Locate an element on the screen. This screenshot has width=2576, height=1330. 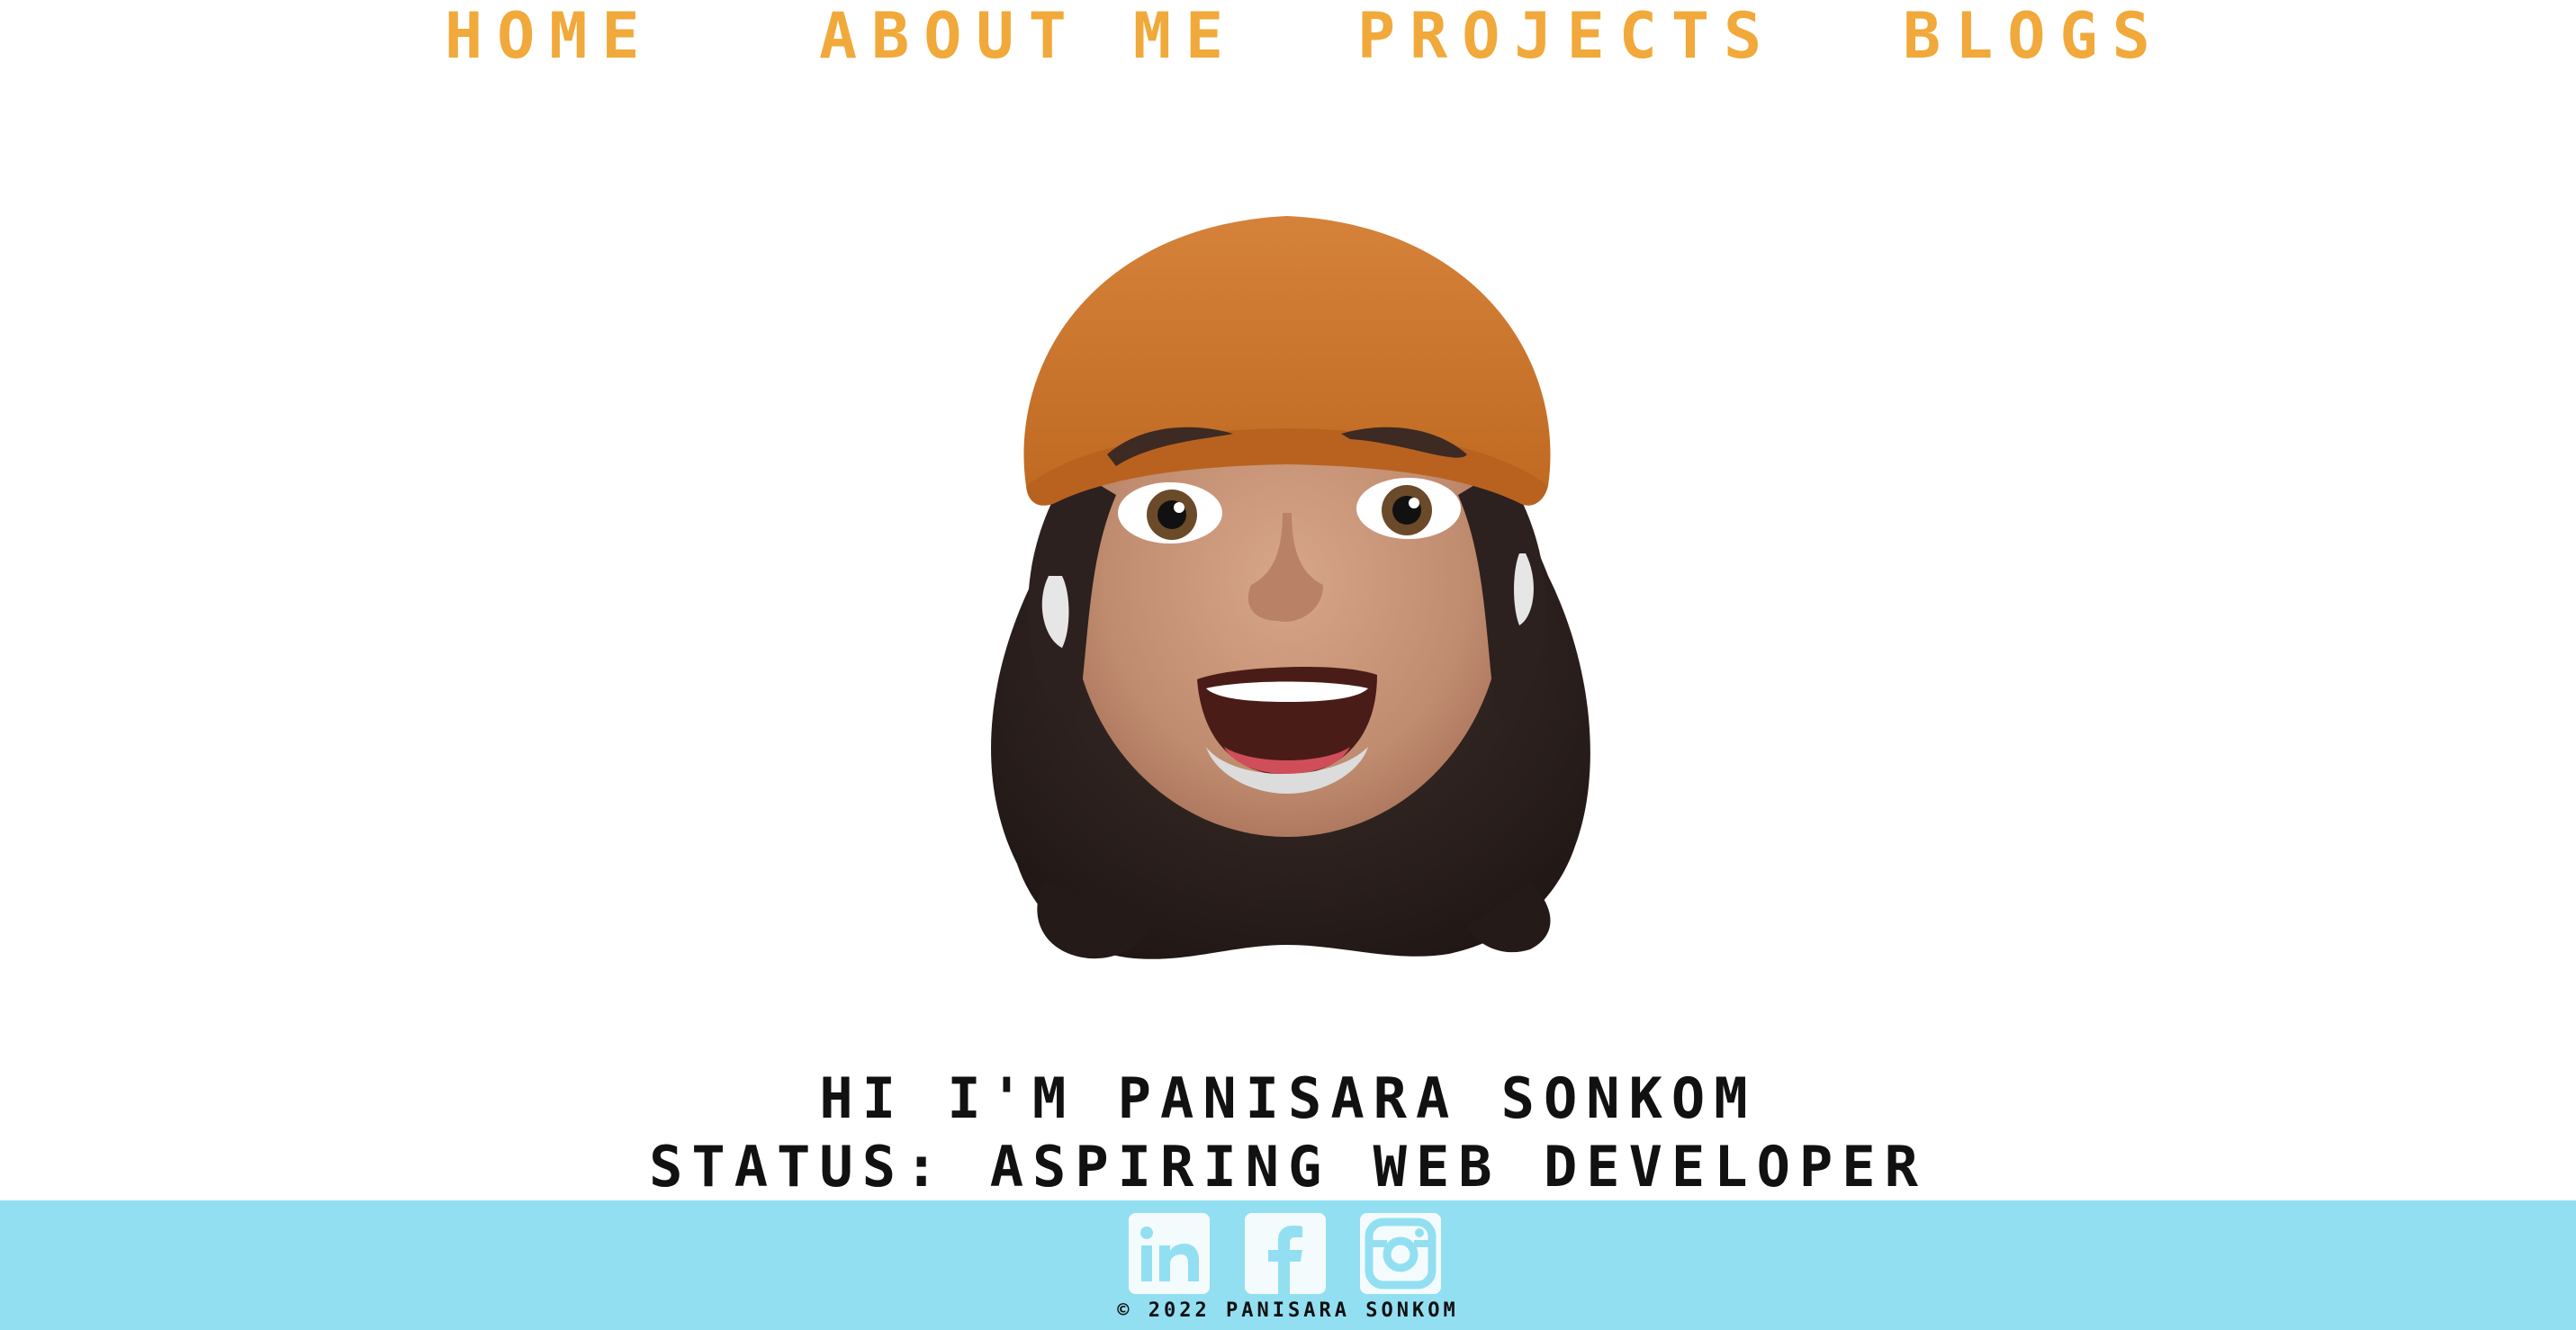
nav-about-link: ABOUT ME is located at coordinates (1028, 36).